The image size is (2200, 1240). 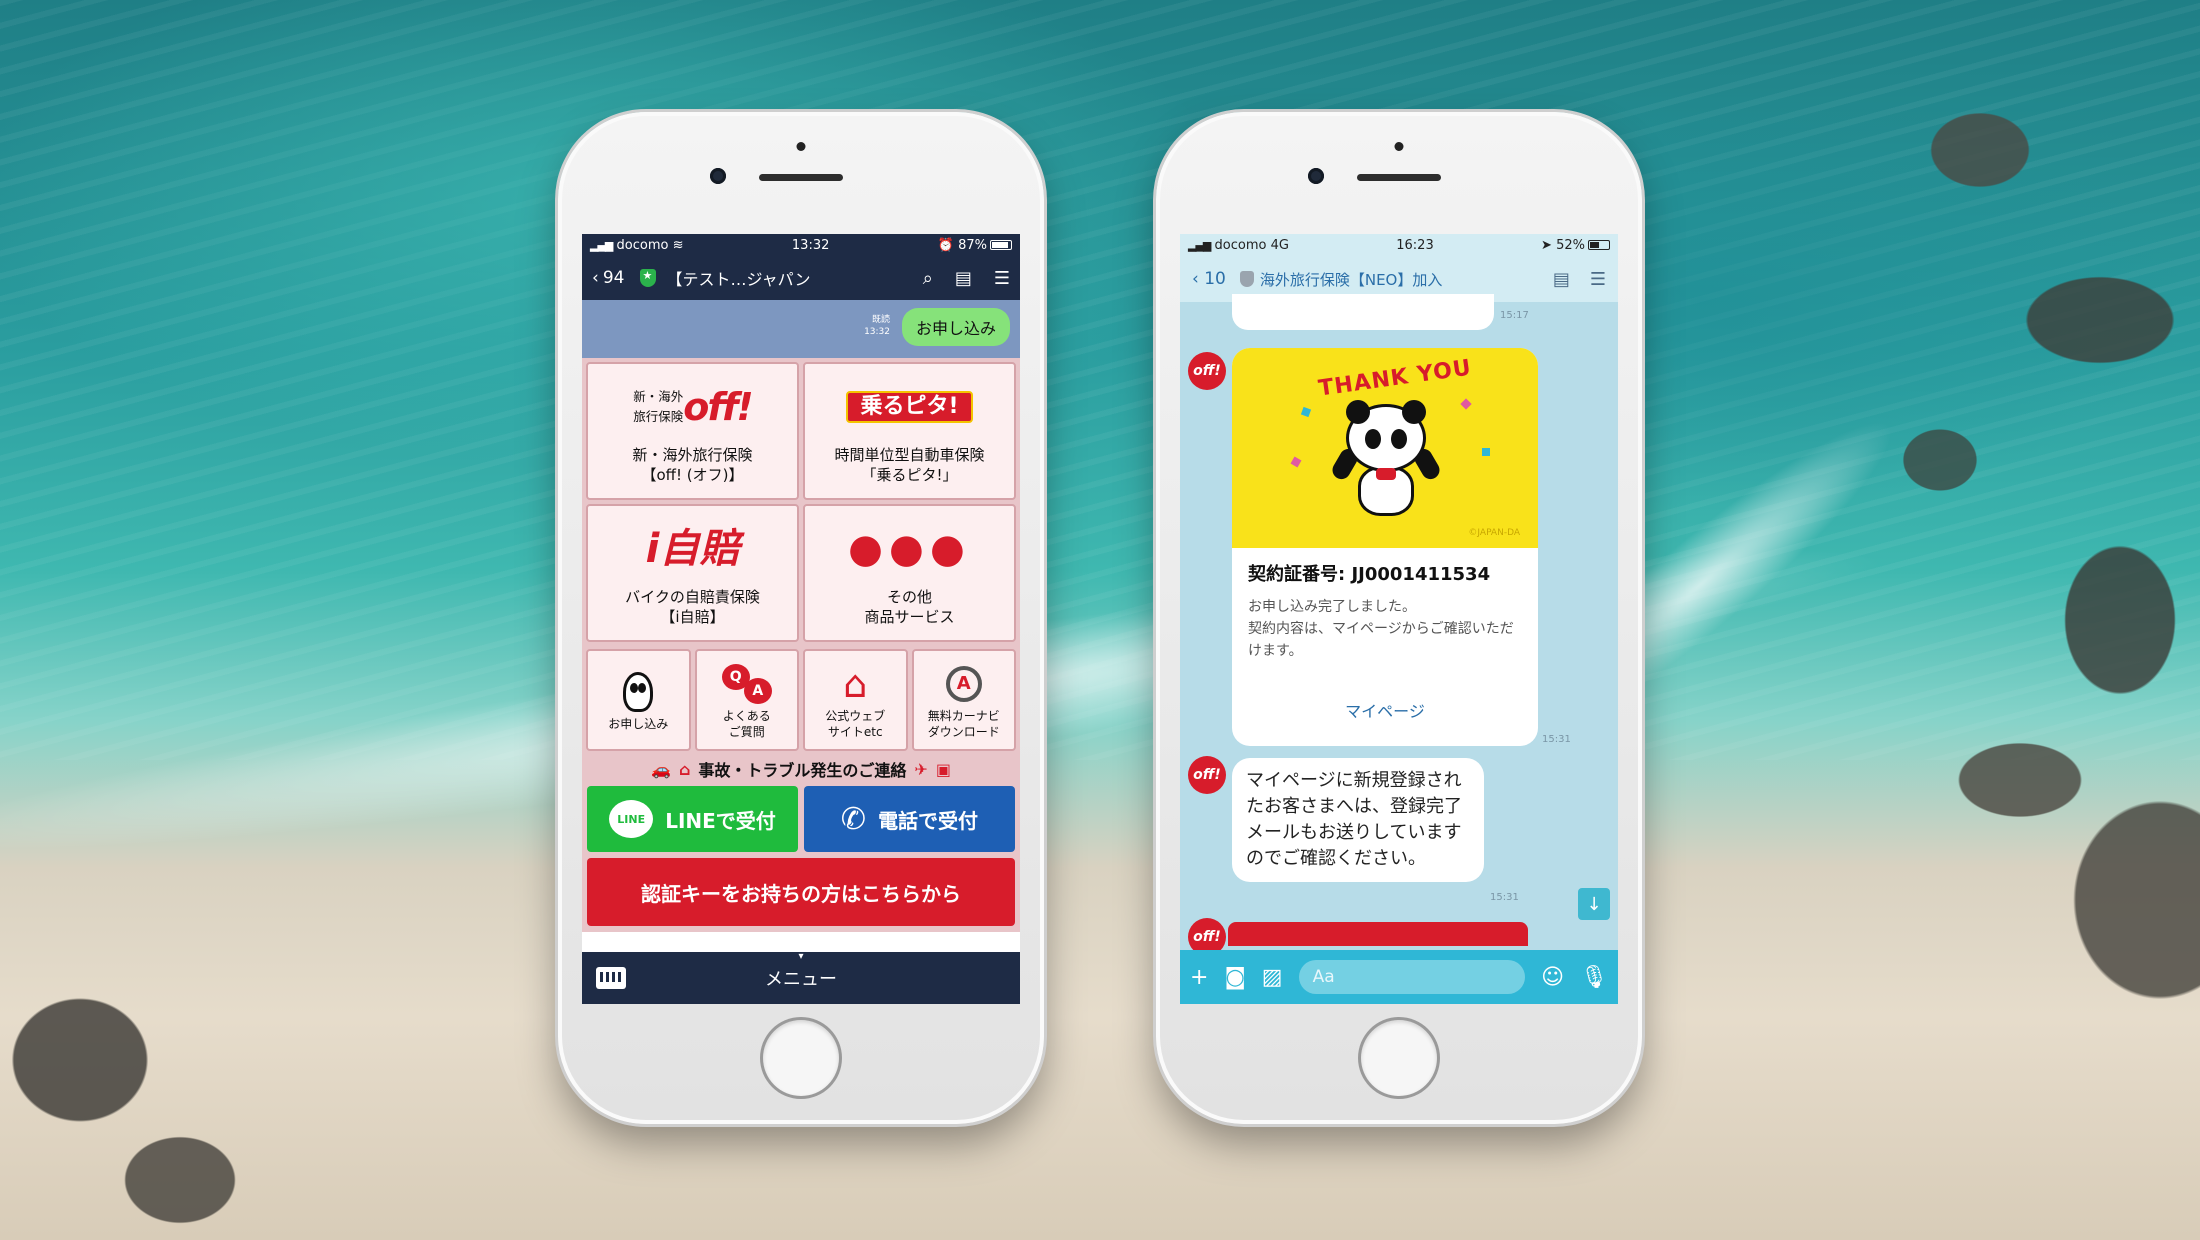 What do you see at coordinates (631, 819) in the screenshot?
I see `line-logo-icon: LINE` at bounding box center [631, 819].